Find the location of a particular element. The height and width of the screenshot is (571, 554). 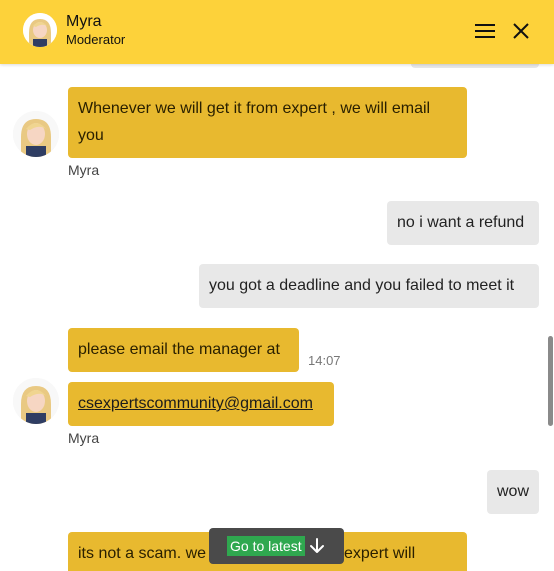

moderator-name: Myra is located at coordinates (84, 21).